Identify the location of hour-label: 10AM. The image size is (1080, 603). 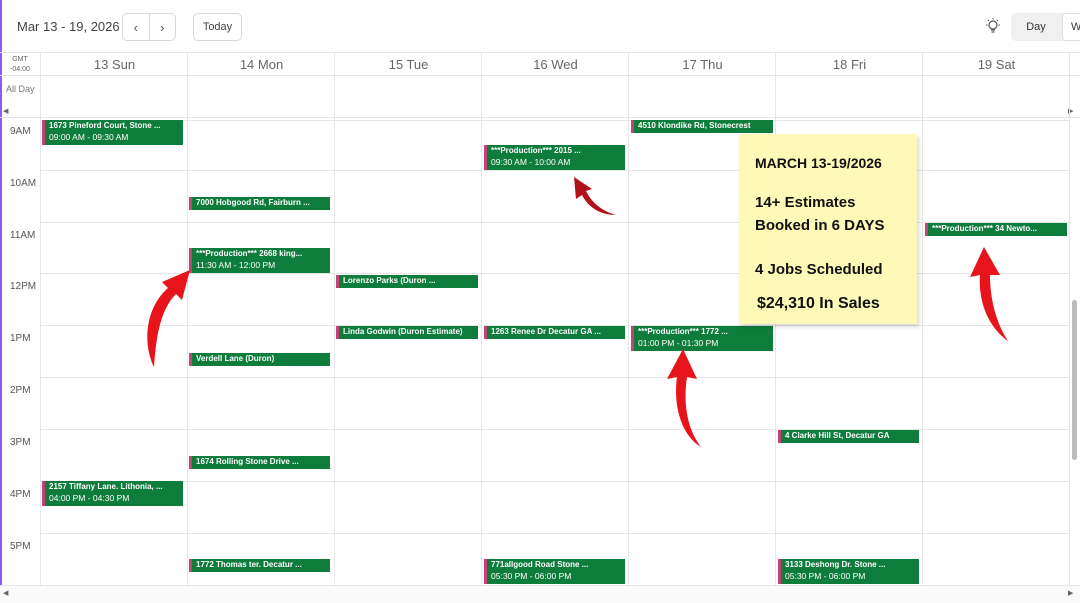
(23, 183).